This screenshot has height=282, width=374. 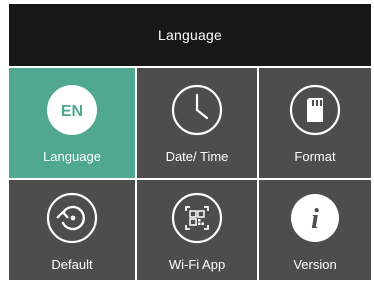 I want to click on en-badge-text: EN, so click(x=72, y=111).